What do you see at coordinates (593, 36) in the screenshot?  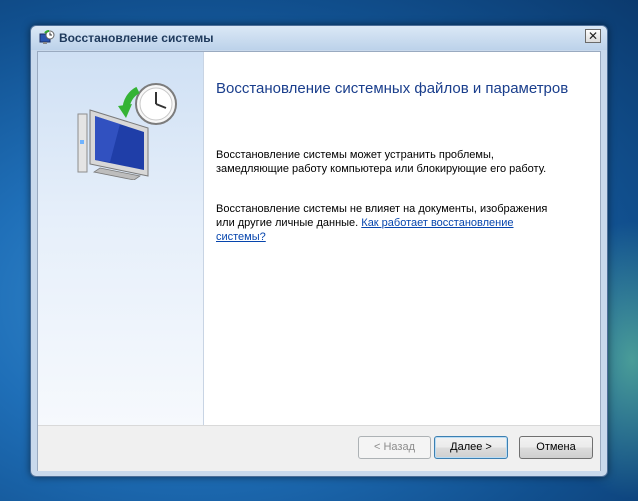 I see `close-button: ✕` at bounding box center [593, 36].